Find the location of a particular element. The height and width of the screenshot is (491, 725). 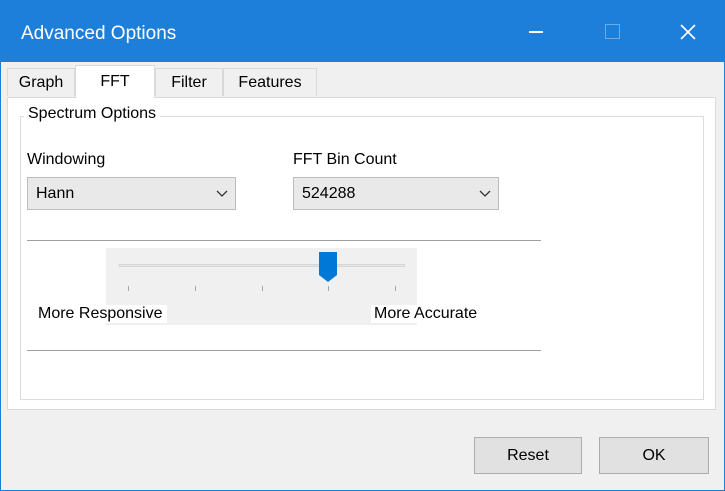

ok-button: OK is located at coordinates (654, 455).